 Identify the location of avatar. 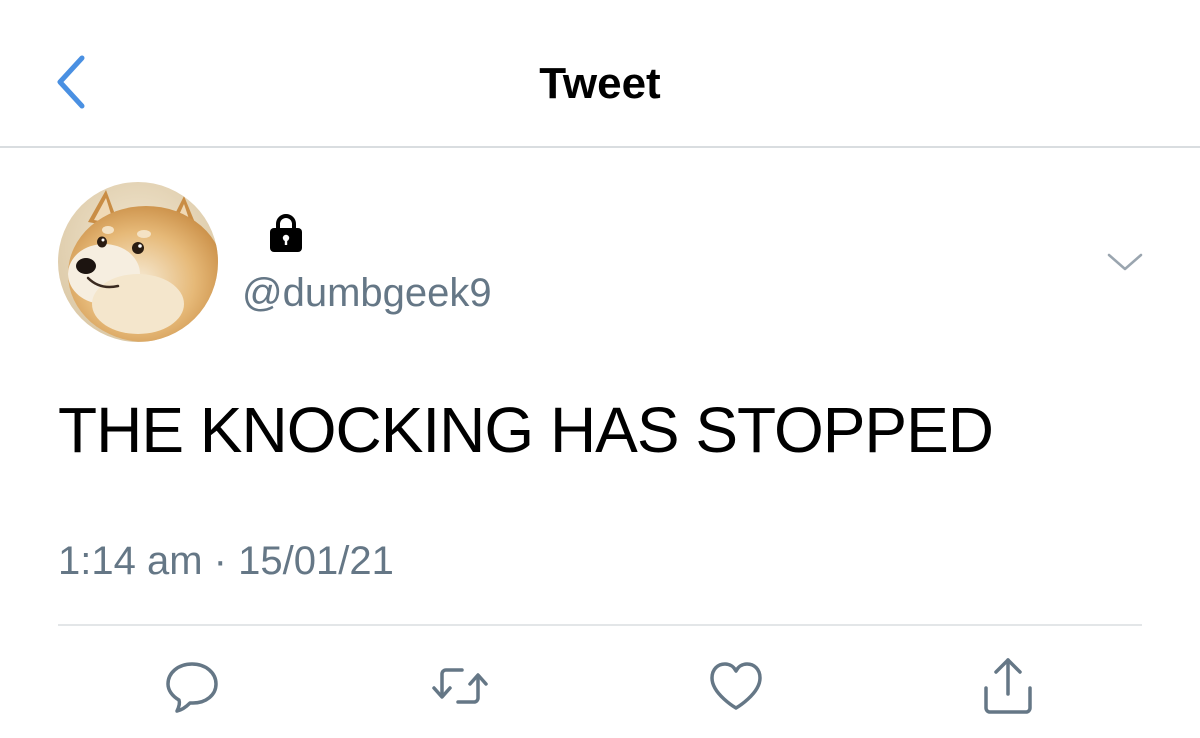
(138, 262).